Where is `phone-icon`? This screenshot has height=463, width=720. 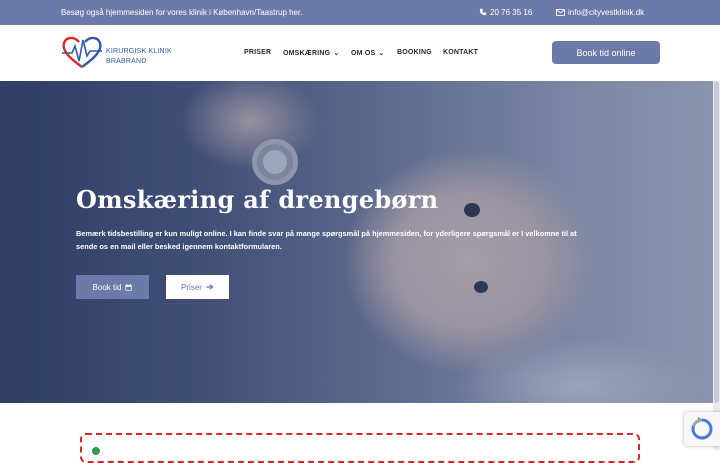
phone-icon is located at coordinates (483, 12).